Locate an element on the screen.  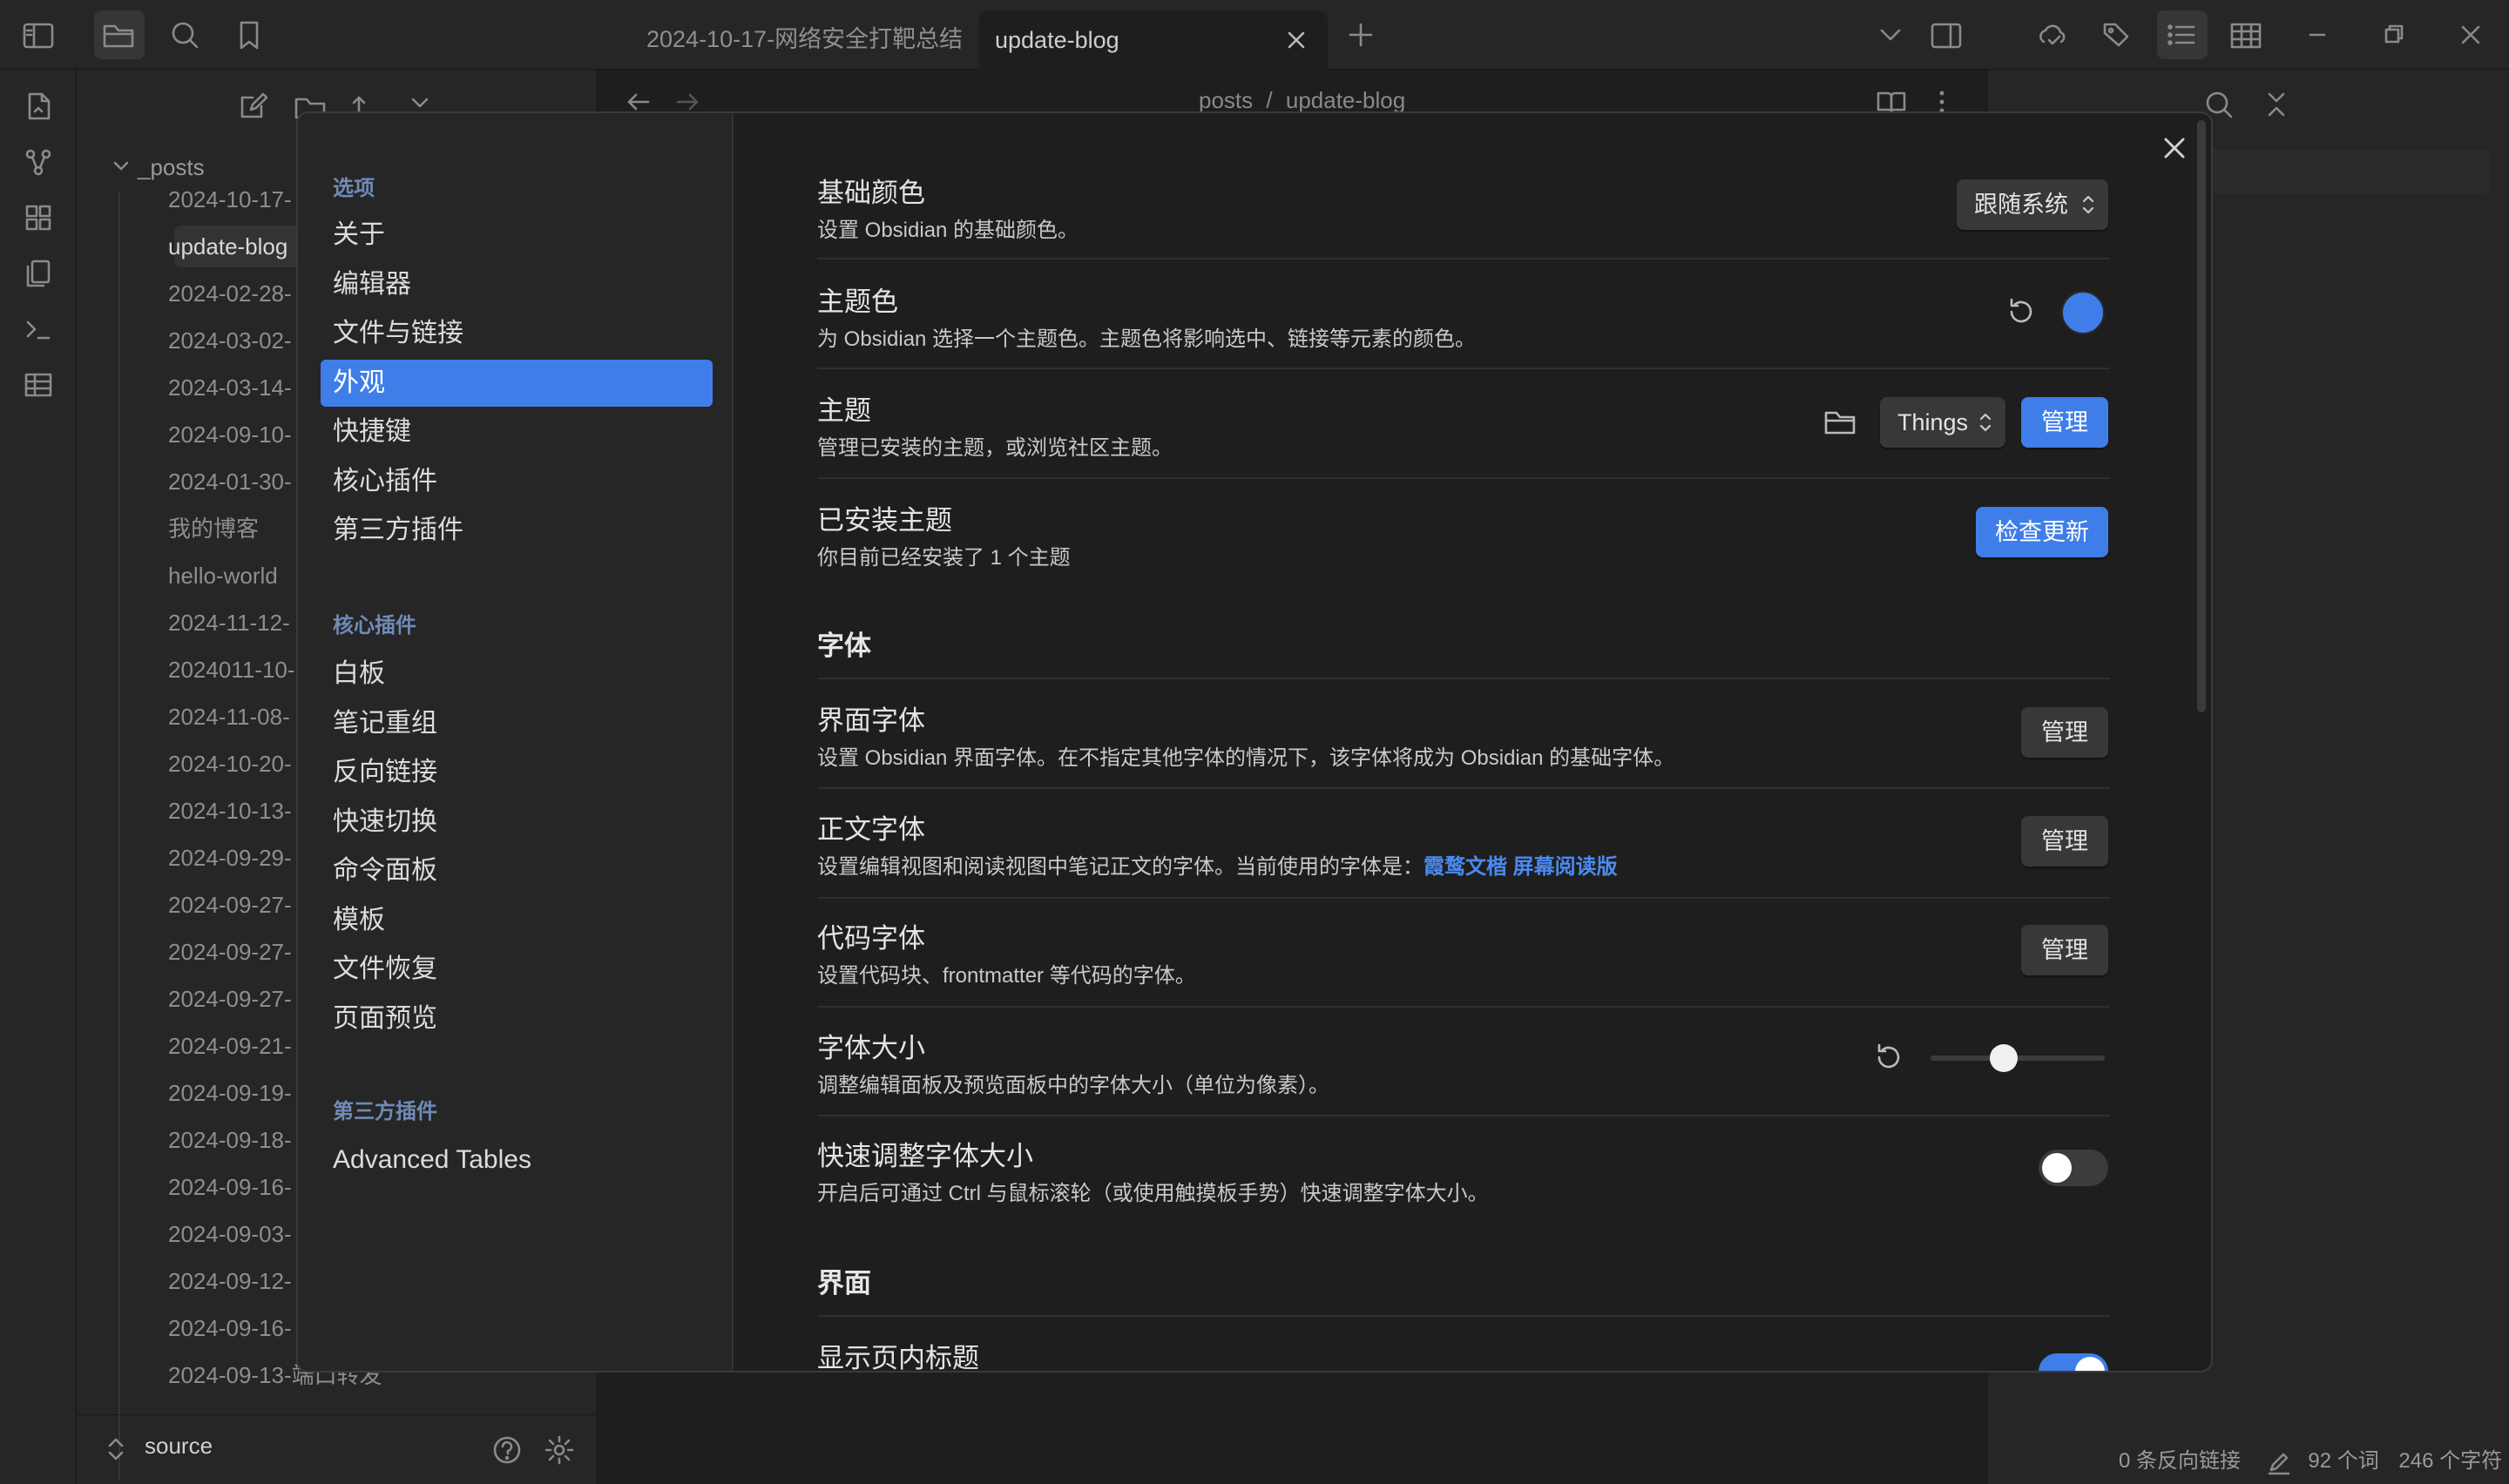
vault-name: source is located at coordinates (179, 1447).